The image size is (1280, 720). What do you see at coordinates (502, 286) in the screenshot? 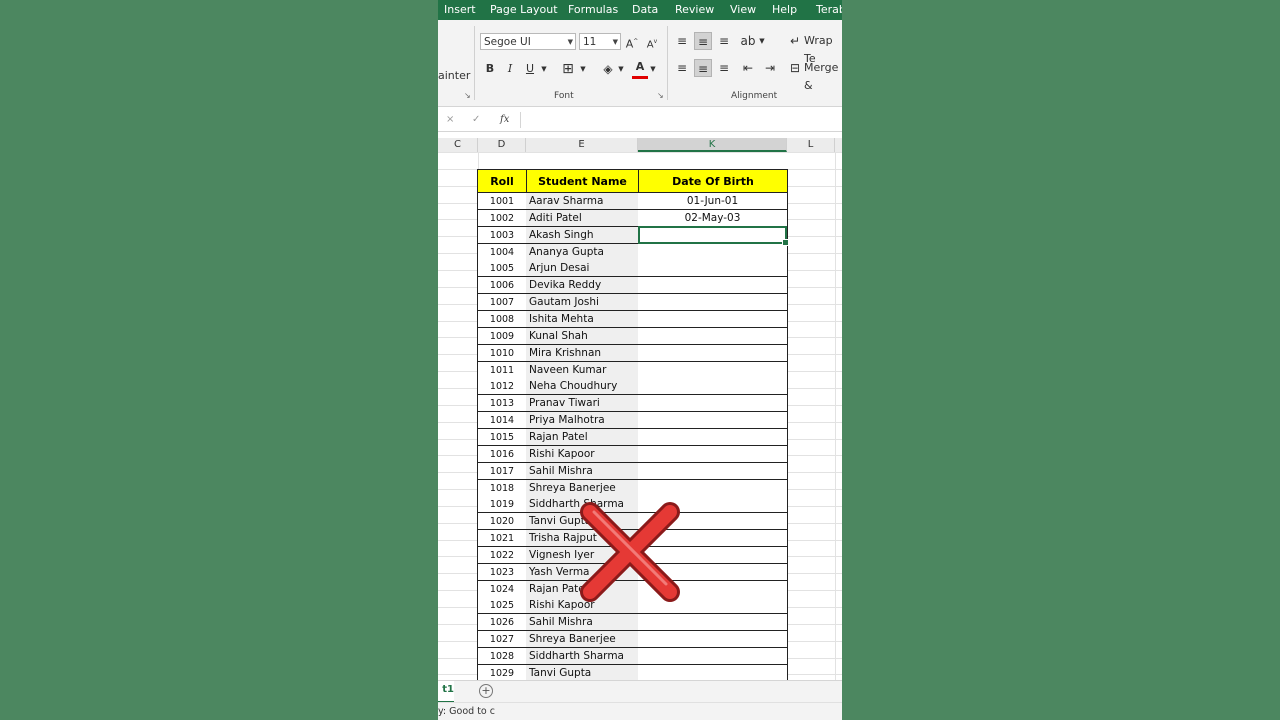
I see `roll-no-cell: 1006` at bounding box center [502, 286].